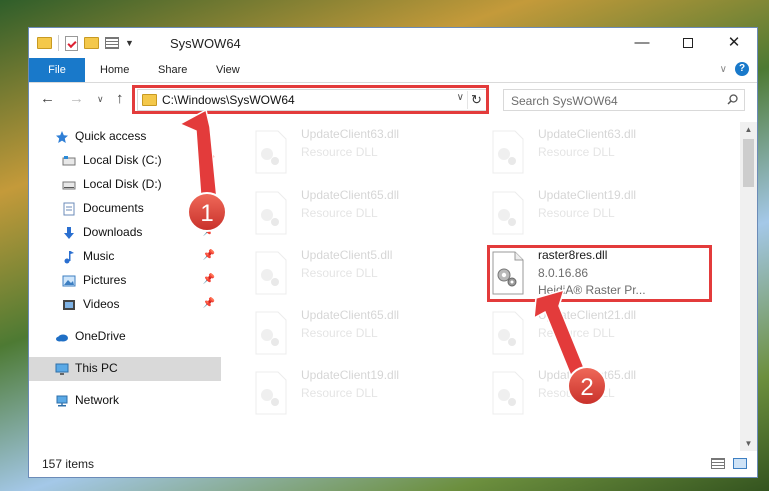  Describe the element at coordinates (57, 70) in the screenshot. I see `tab-file: File` at that location.